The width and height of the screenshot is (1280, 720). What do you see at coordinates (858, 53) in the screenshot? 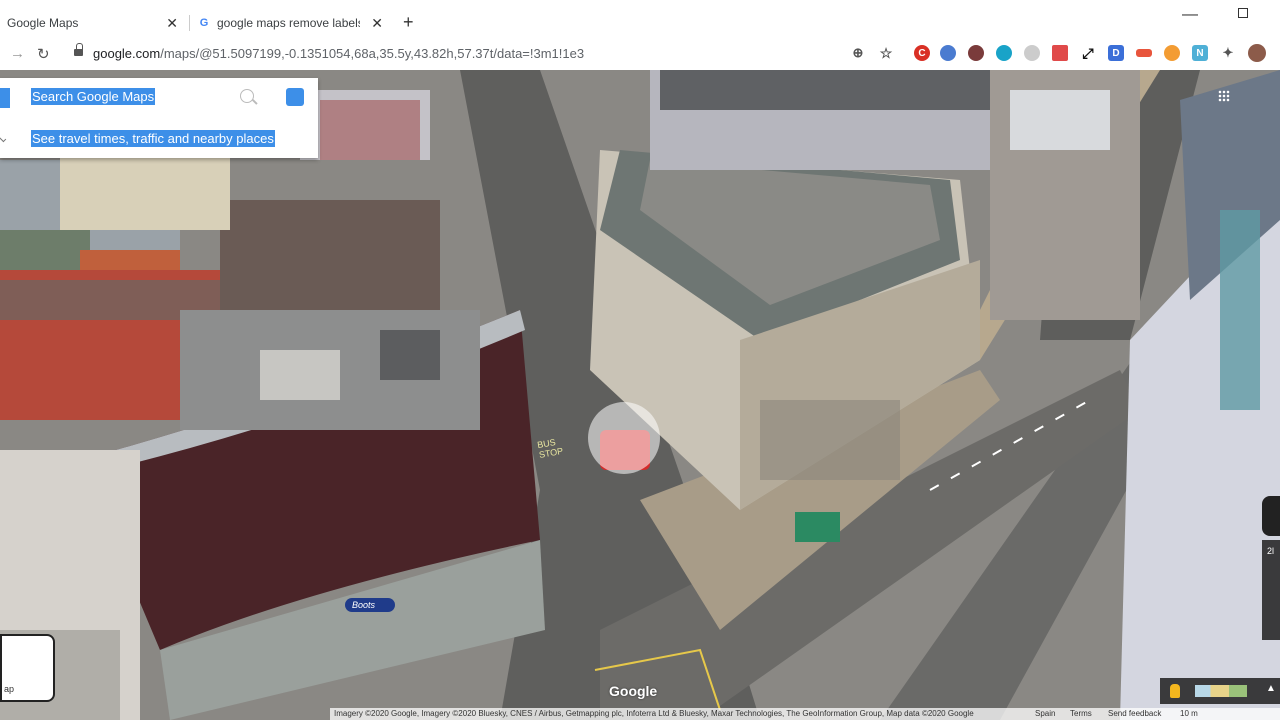
I see `zoom-icon: ⊕` at bounding box center [858, 53].